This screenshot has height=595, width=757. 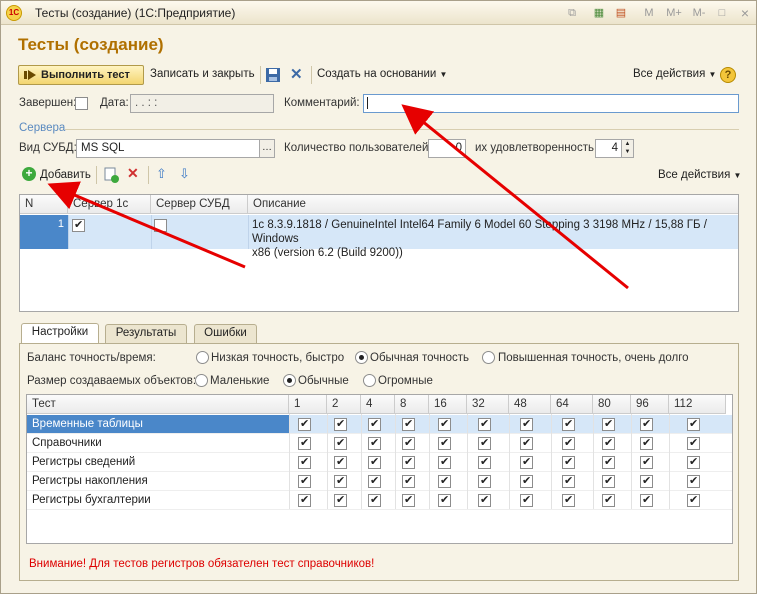 What do you see at coordinates (361, 357) in the screenshot?
I see `balance-normal-radio` at bounding box center [361, 357].